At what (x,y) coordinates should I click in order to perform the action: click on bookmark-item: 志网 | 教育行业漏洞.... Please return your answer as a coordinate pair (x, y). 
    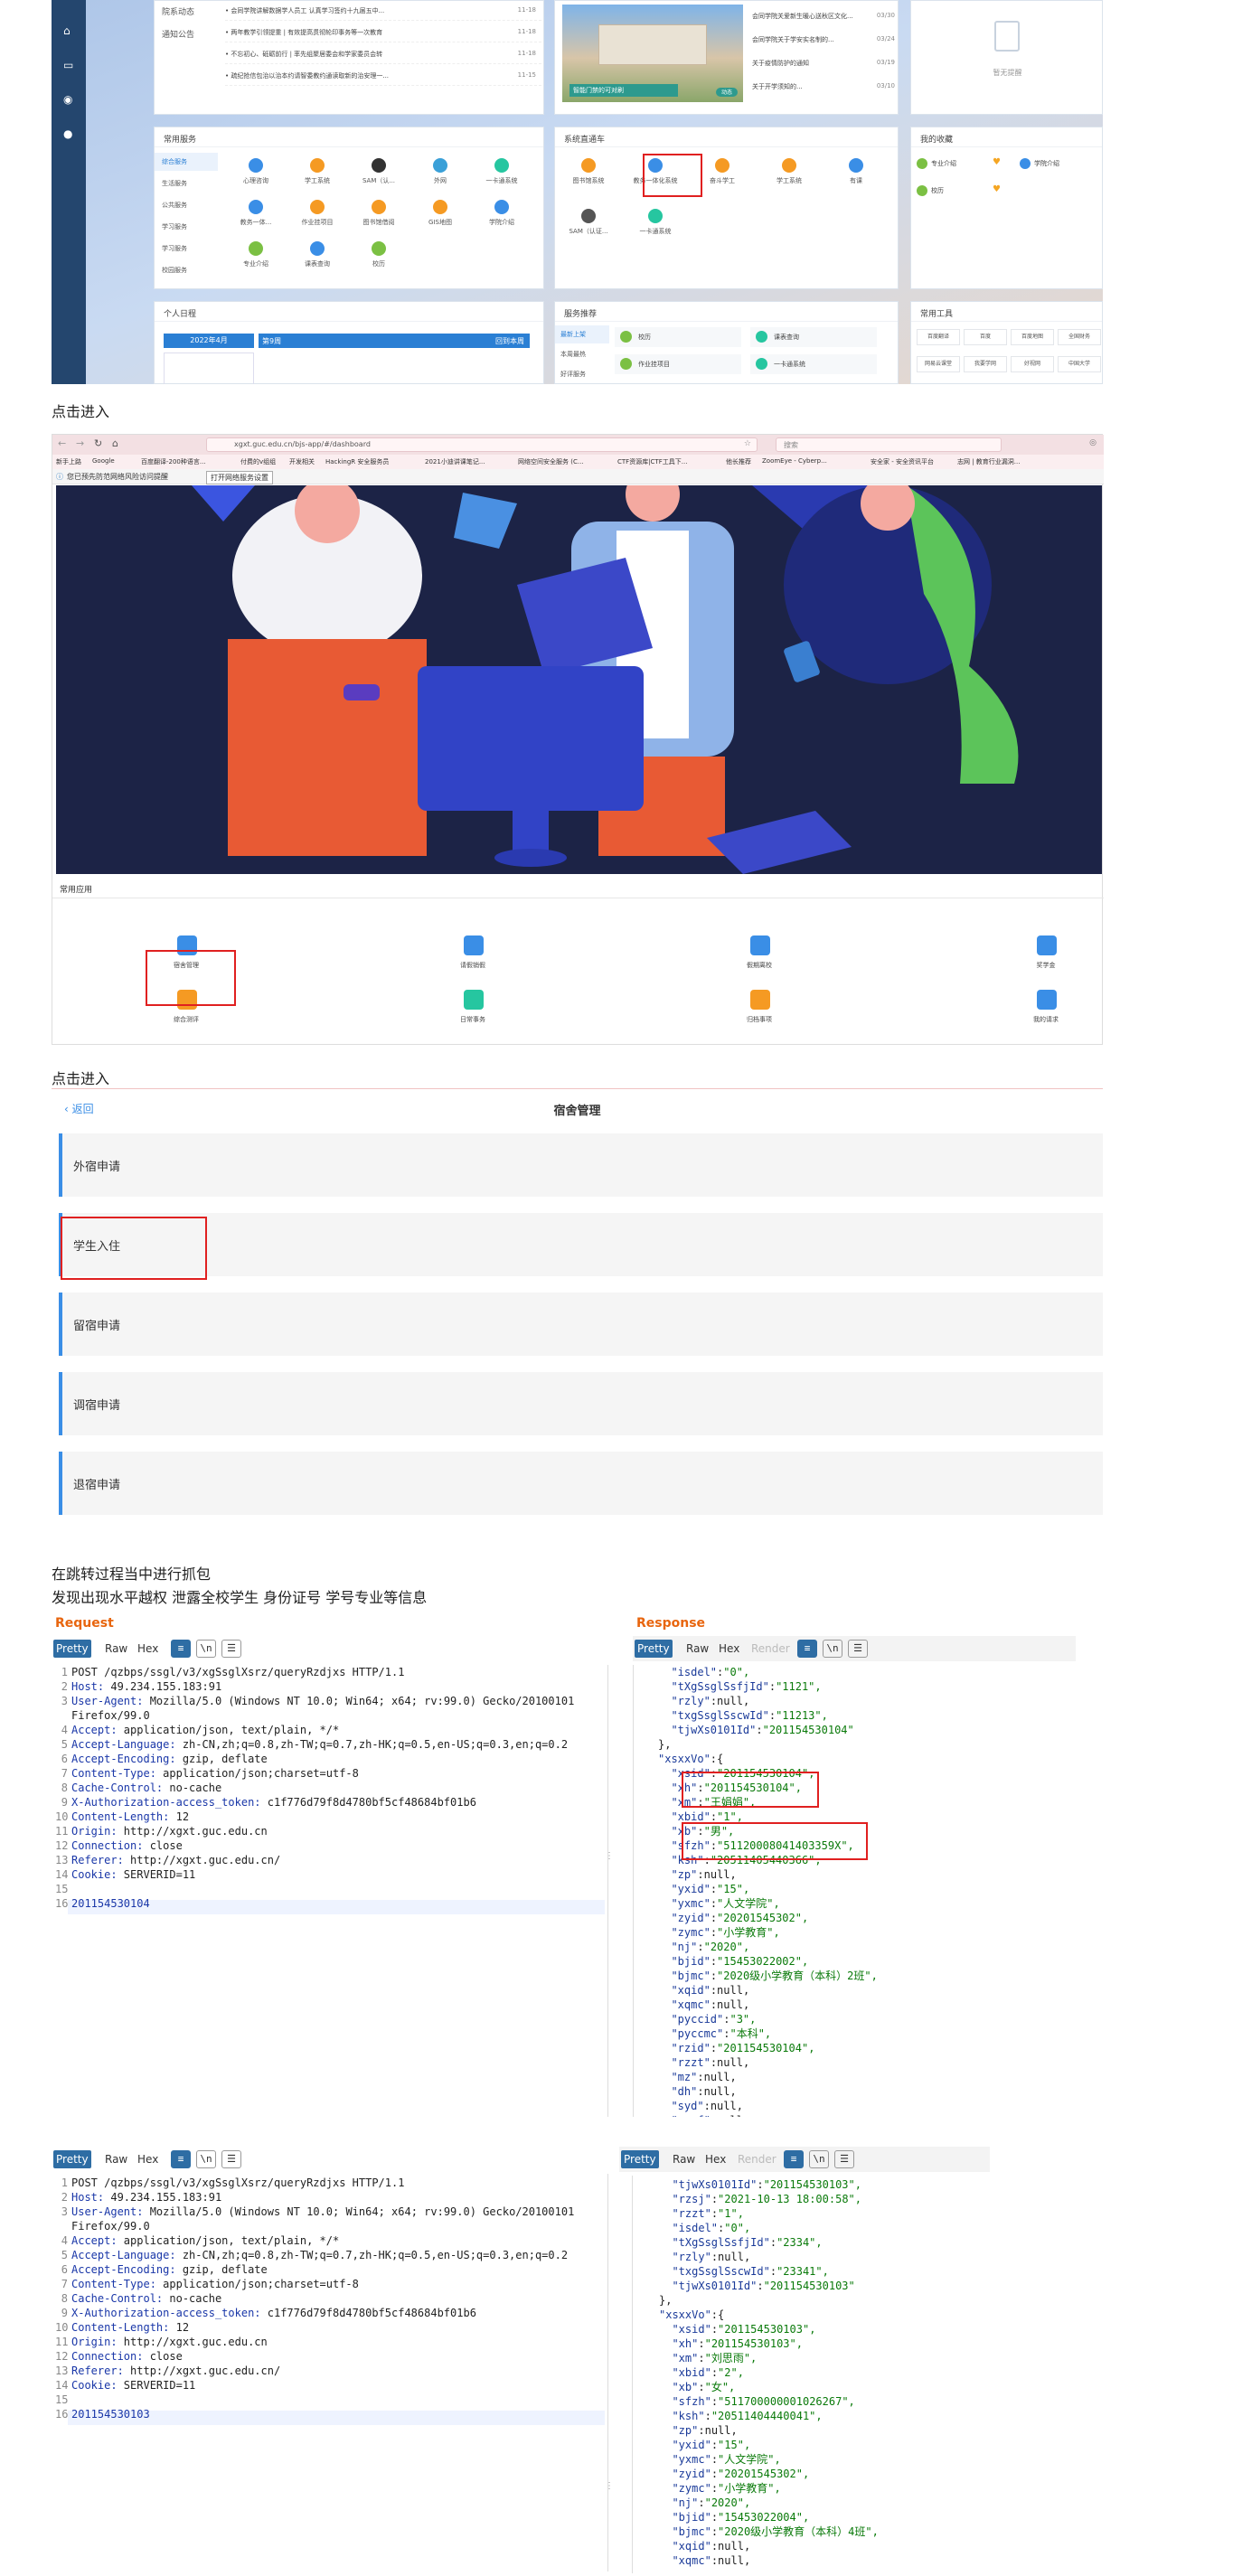
    Looking at the image, I should click on (988, 462).